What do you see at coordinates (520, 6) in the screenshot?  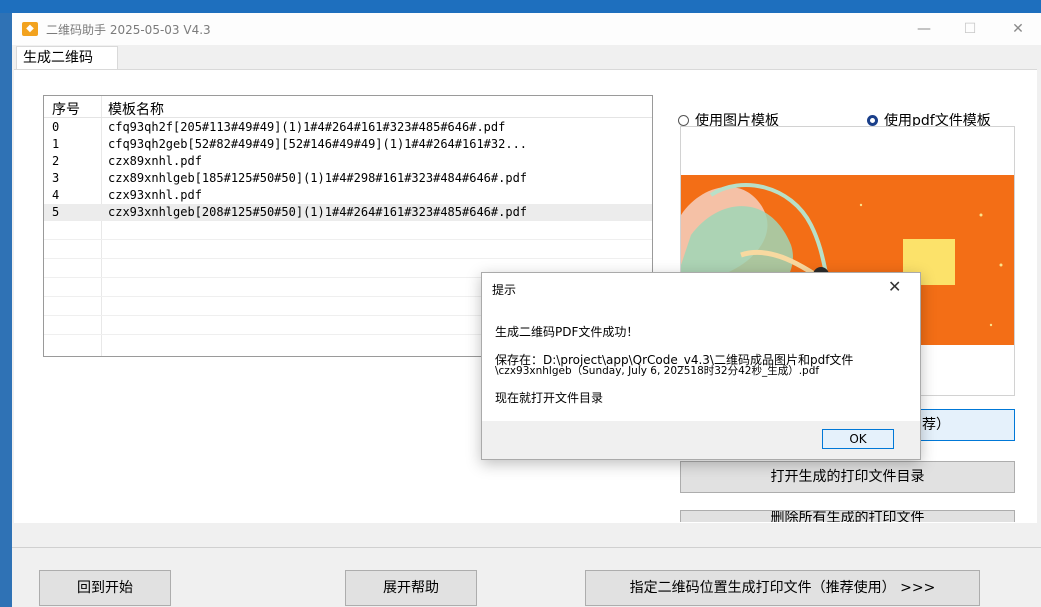 I see `desktop-backdrop-top` at bounding box center [520, 6].